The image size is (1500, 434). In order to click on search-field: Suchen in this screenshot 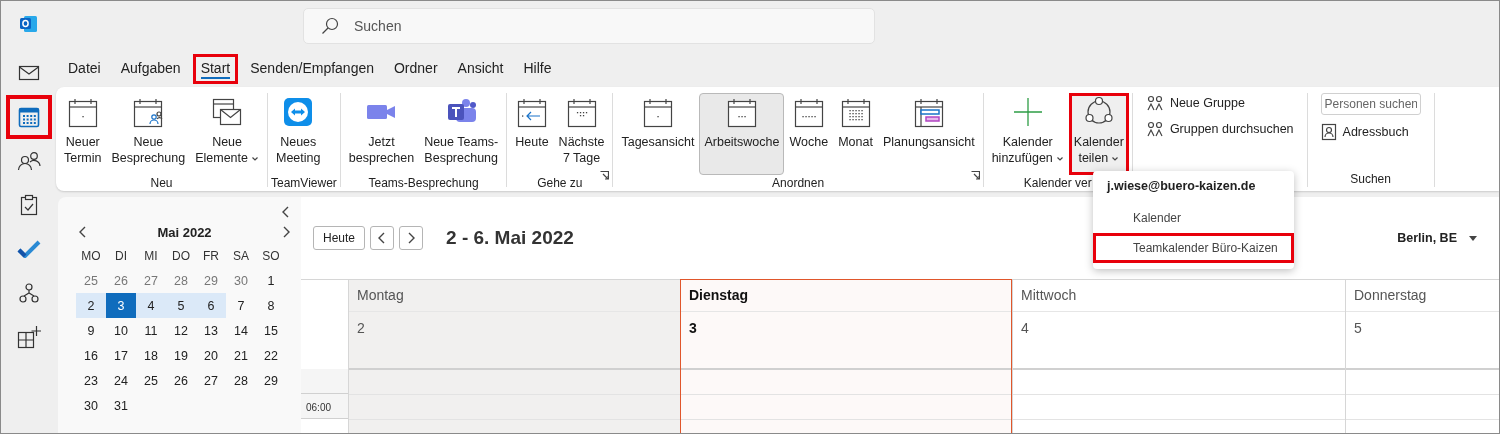, I will do `click(589, 26)`.